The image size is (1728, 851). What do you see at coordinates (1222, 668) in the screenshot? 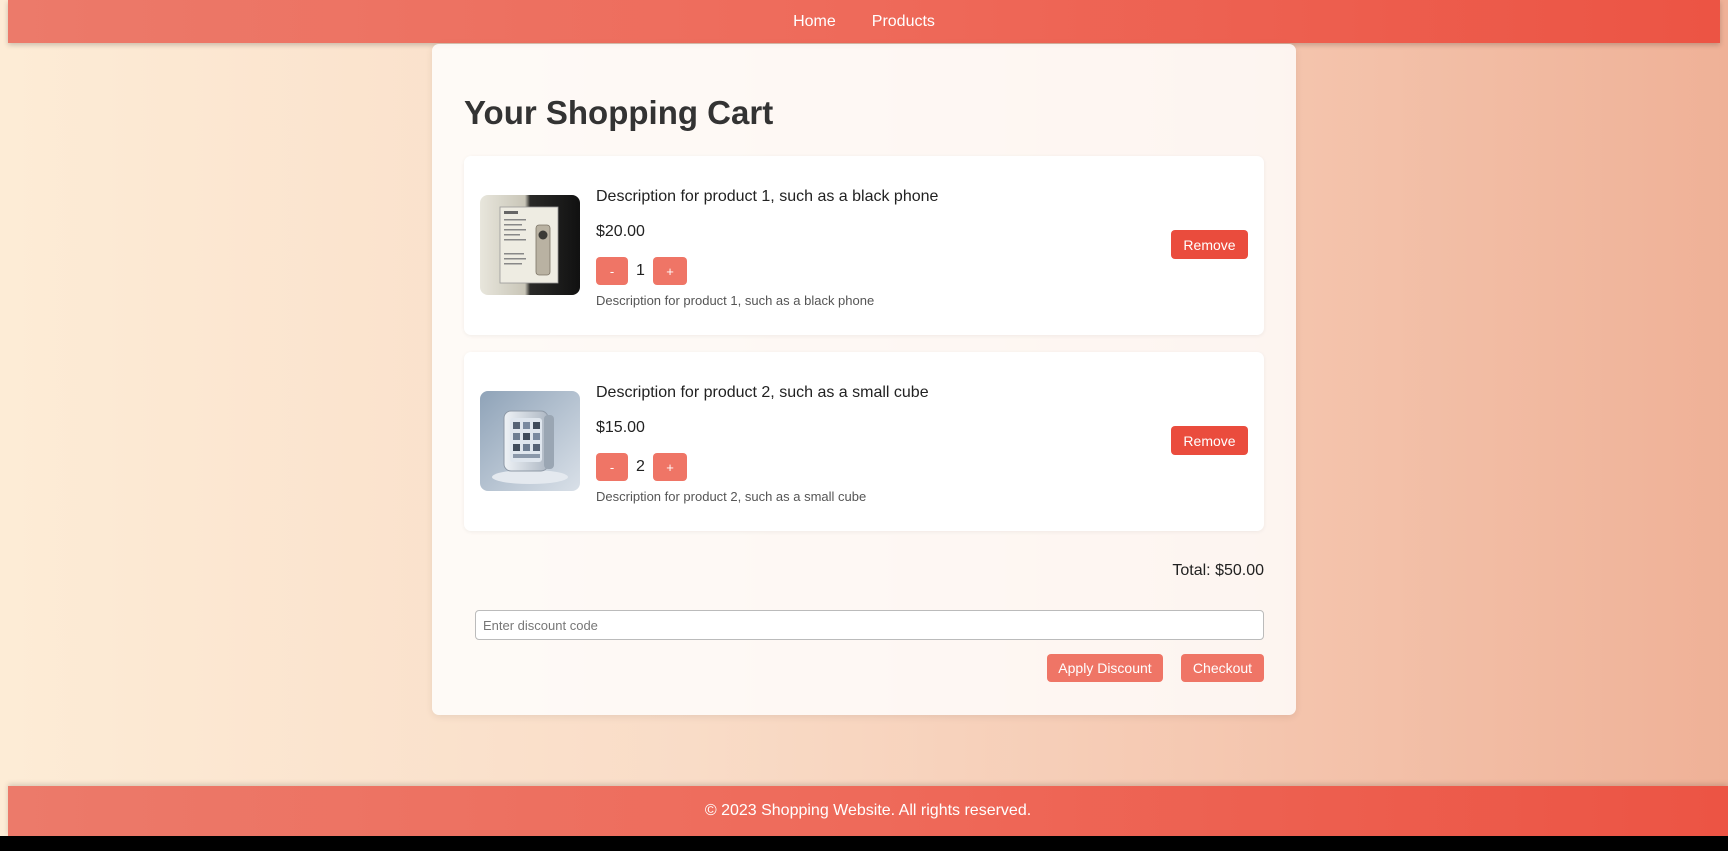
I see `checkout-button: Checkout` at bounding box center [1222, 668].